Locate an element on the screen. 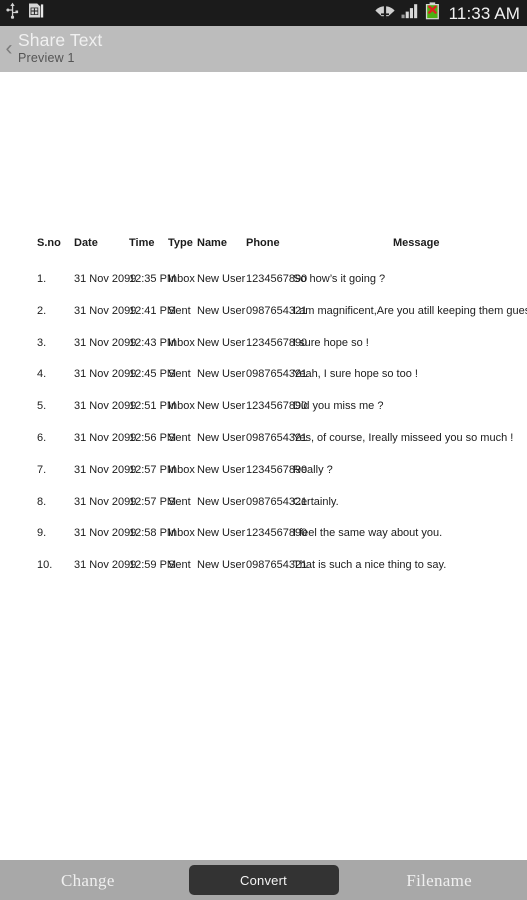  page-subtitle: Preview 1 is located at coordinates (46, 58).